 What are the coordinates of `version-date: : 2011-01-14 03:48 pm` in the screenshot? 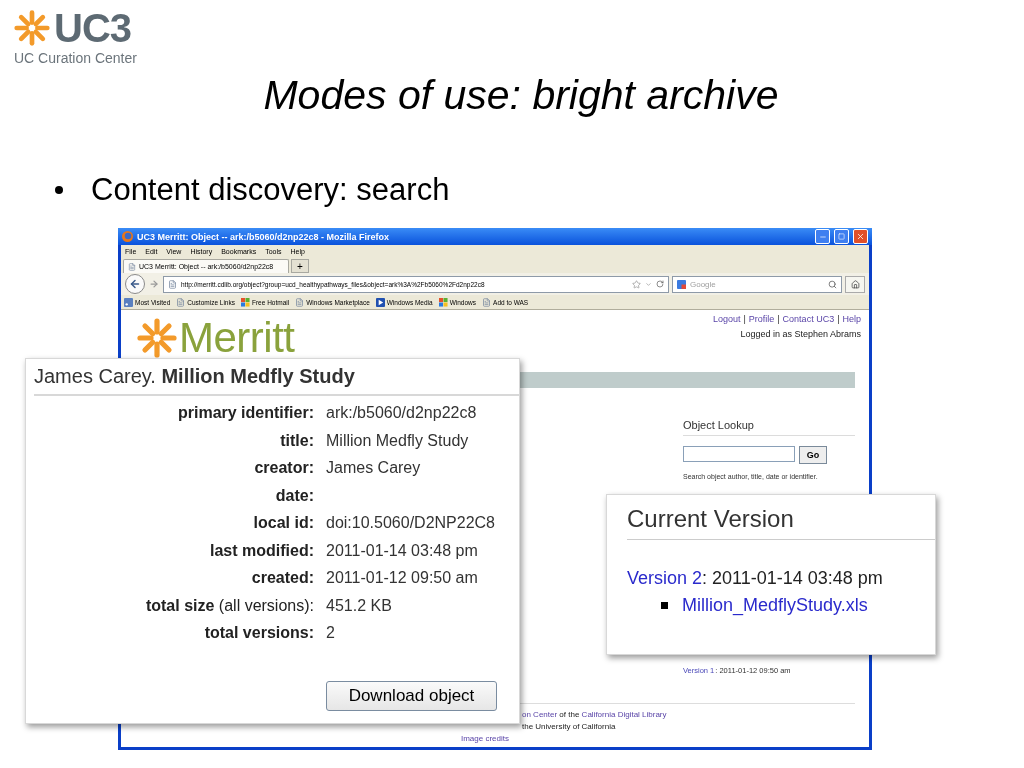 It's located at (792, 578).